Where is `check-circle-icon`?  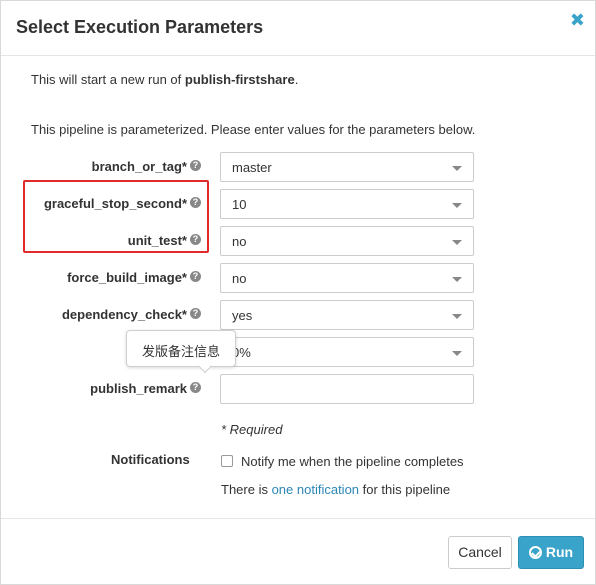 check-circle-icon is located at coordinates (535, 552).